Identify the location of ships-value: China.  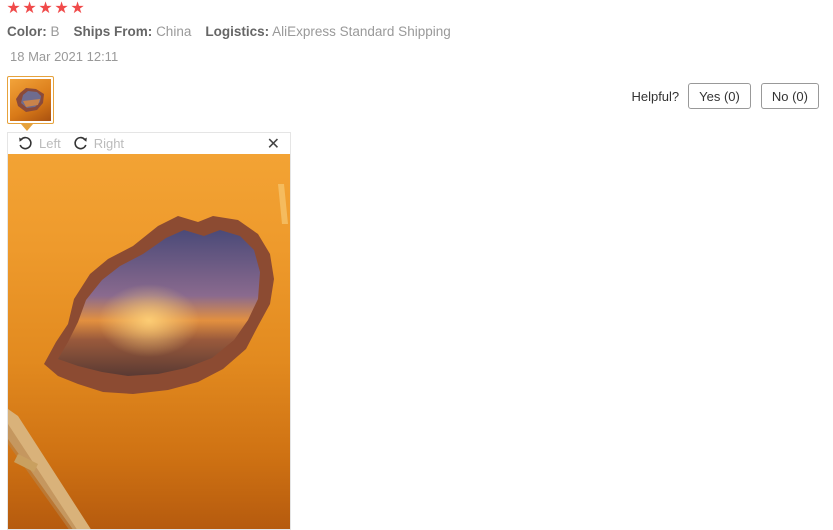
(174, 31).